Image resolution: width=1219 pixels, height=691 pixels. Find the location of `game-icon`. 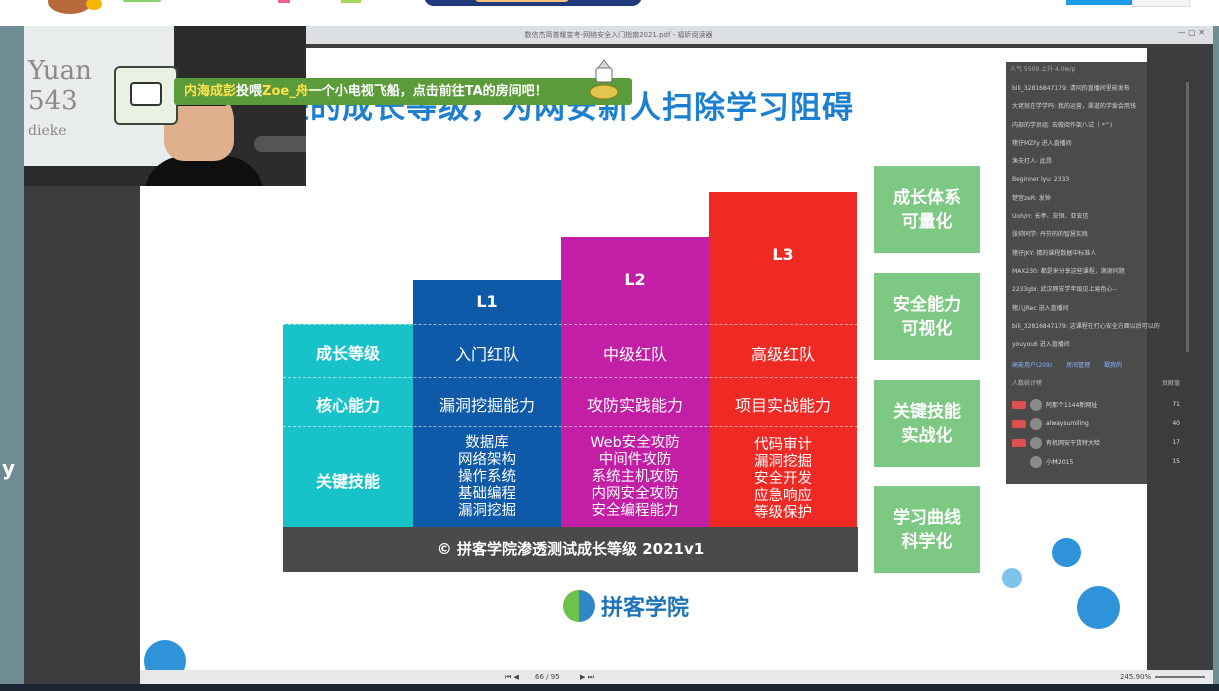

game-icon is located at coordinates (351, 1).